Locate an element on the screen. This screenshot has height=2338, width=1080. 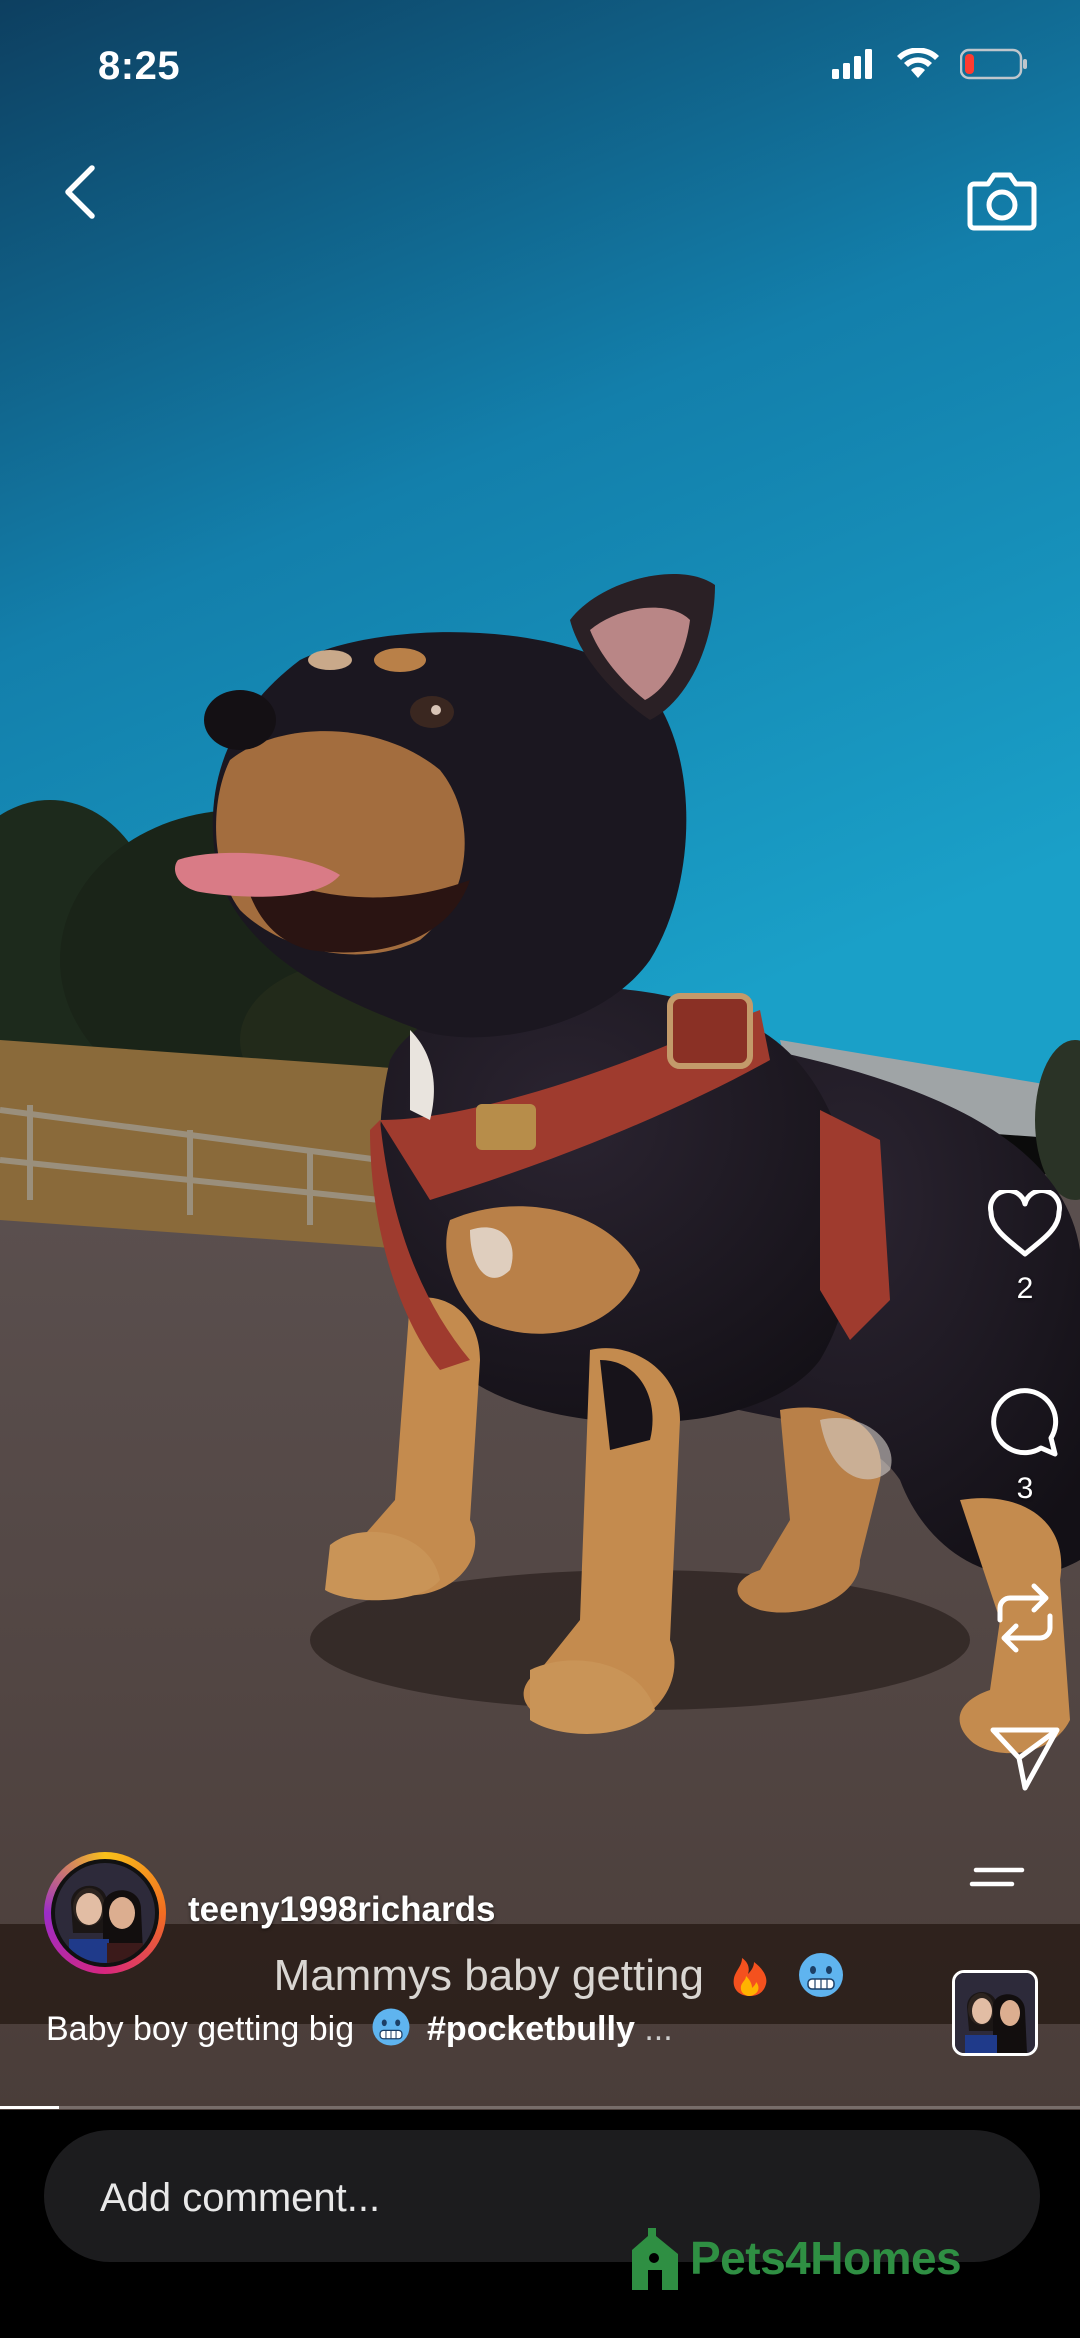
battery-icon is located at coordinates (993, 64).